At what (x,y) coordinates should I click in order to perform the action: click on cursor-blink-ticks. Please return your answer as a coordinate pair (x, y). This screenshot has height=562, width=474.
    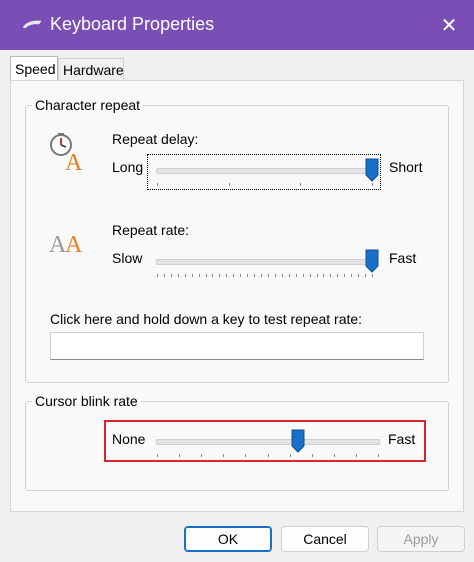
    Looking at the image, I should click on (268, 456).